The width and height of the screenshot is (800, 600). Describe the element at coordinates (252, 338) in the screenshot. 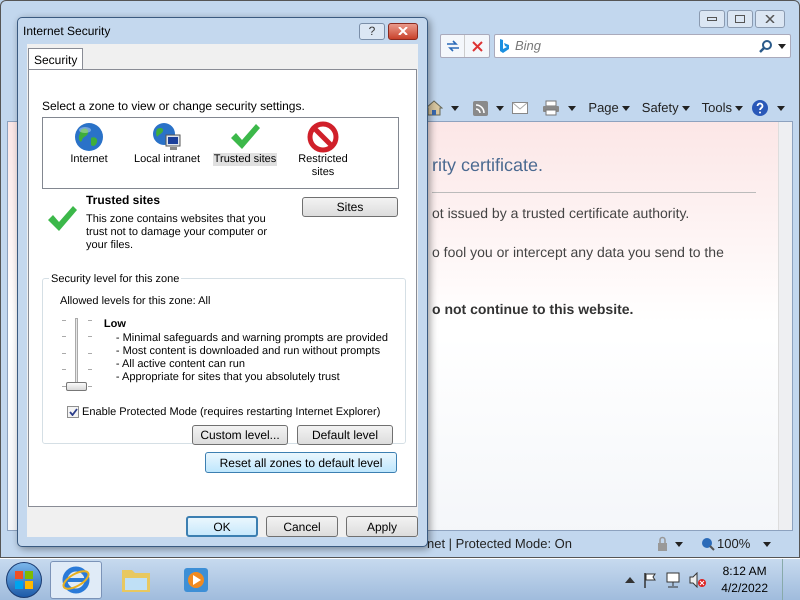

I see `level-description: - Minimal safeguards and warning prompts are provided` at that location.